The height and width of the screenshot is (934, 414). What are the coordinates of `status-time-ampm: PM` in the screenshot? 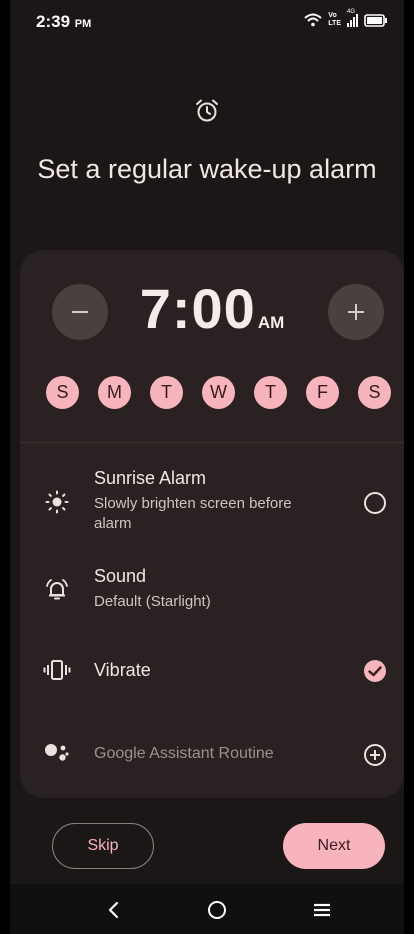 It's located at (83, 24).